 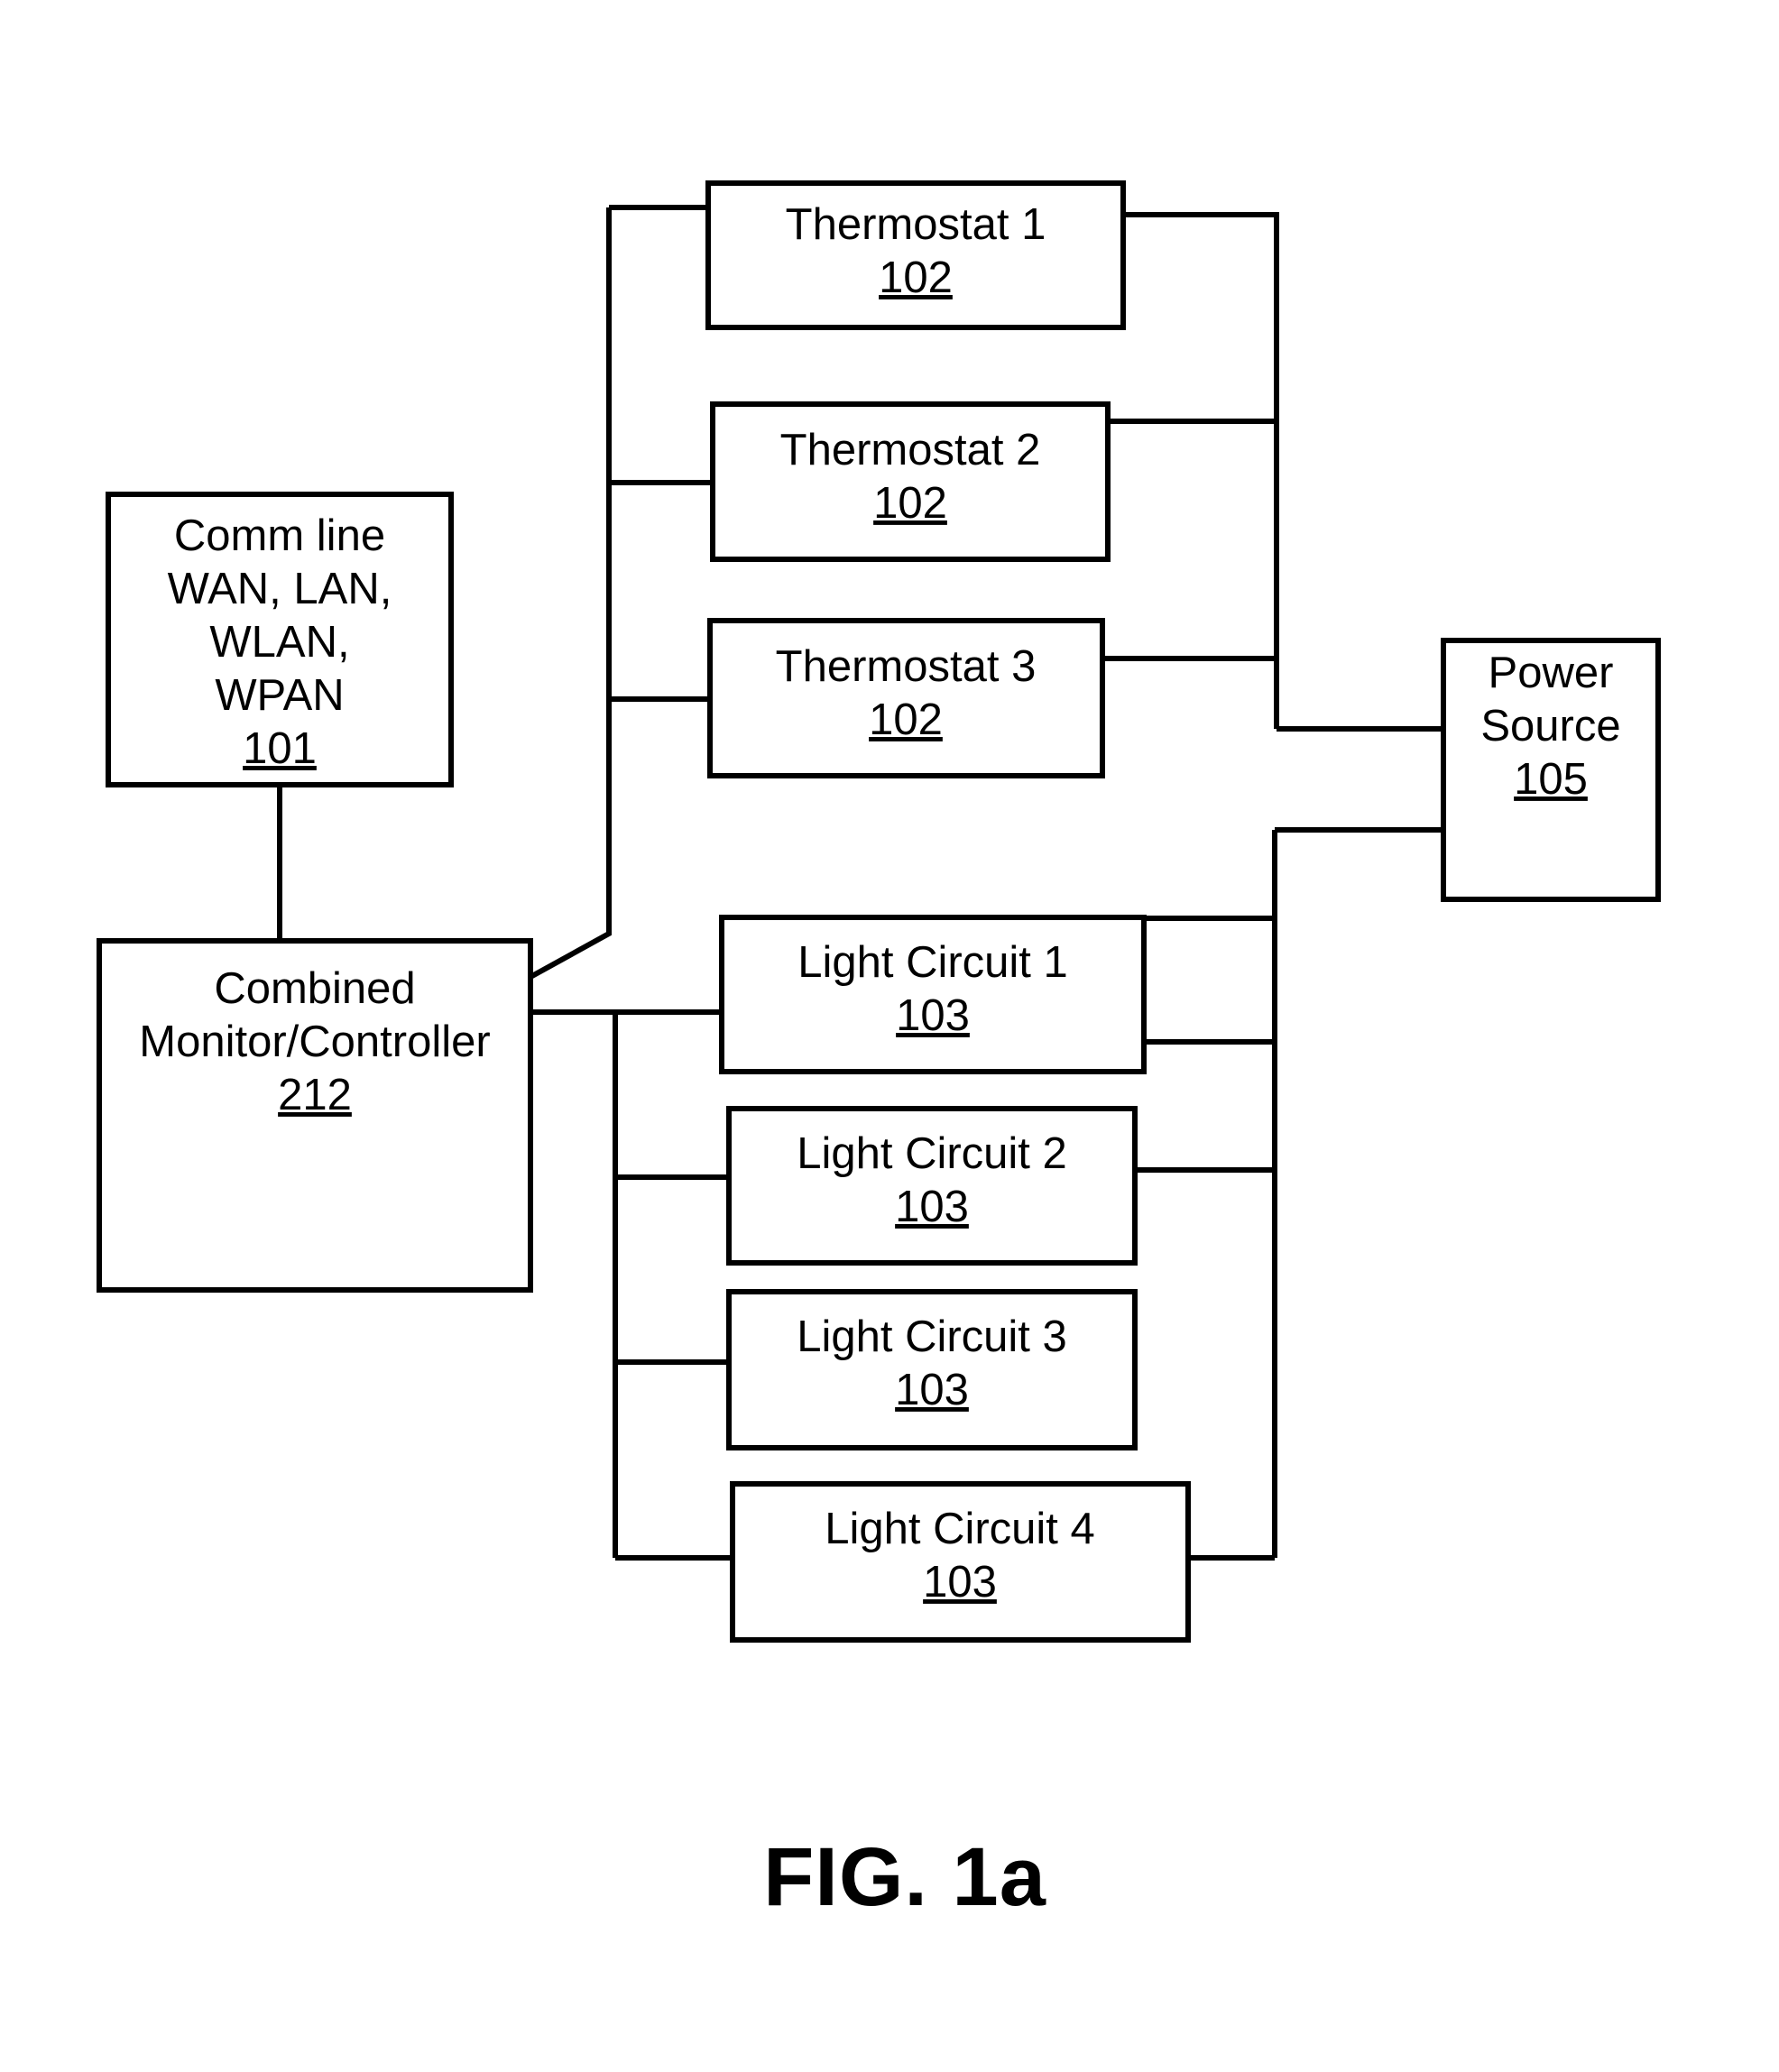 What do you see at coordinates (315, 989) in the screenshot?
I see `controller-label-line1: Combined` at bounding box center [315, 989].